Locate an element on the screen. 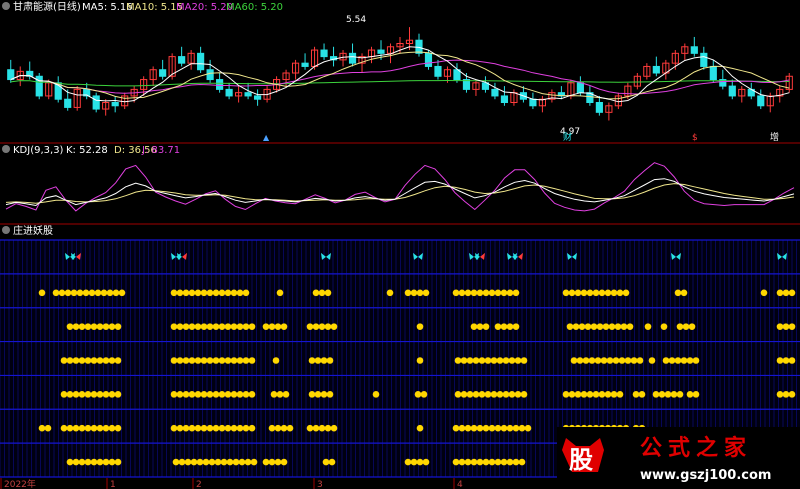  date-axis: 2022年 1 2 3 4 is located at coordinates (231, 483).